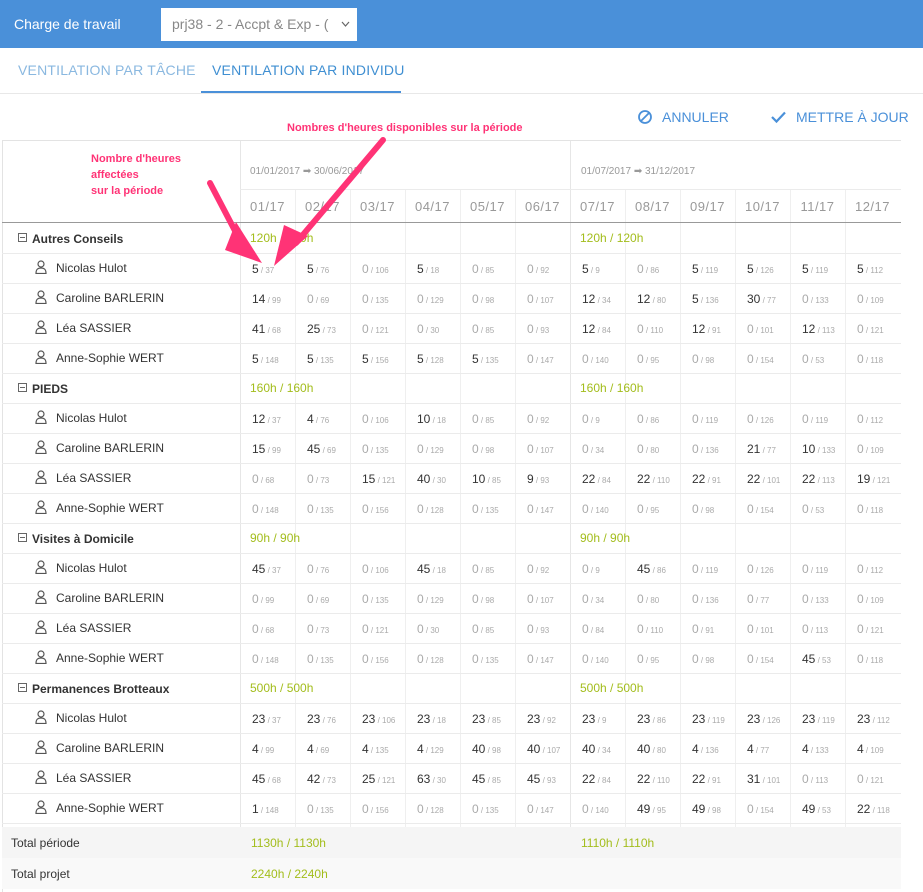 Image resolution: width=923 pixels, height=892 pixels. What do you see at coordinates (320, 359) in the screenshot?
I see `hours-cell: 5 / 135` at bounding box center [320, 359].